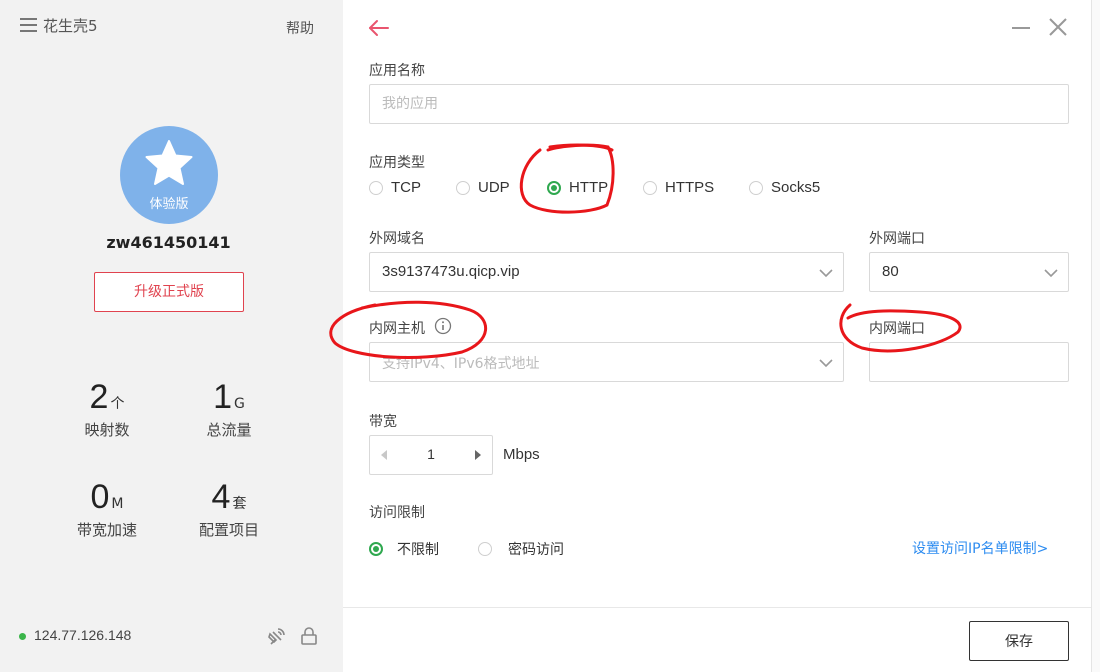  What do you see at coordinates (239, 404) in the screenshot?
I see `stat-unit: G` at bounding box center [239, 404].